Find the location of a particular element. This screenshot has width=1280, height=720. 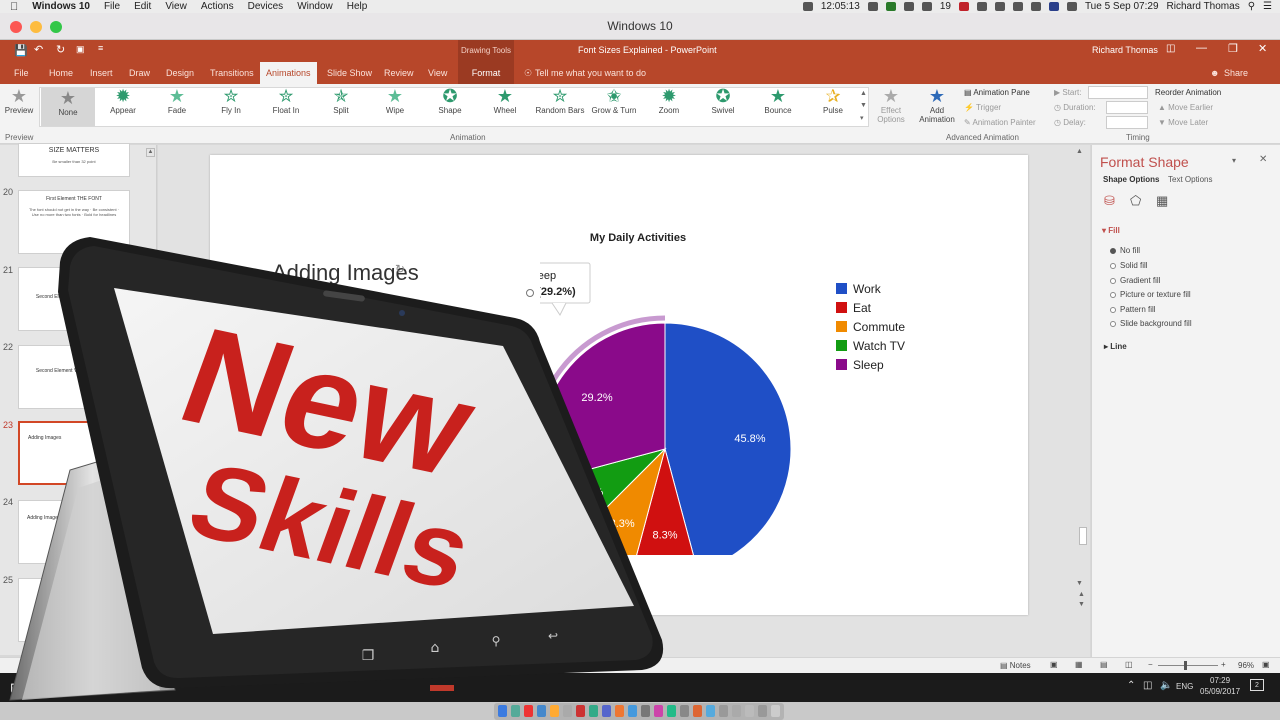

move-later-button: ▼ Move Later is located at coordinates (1183, 122).